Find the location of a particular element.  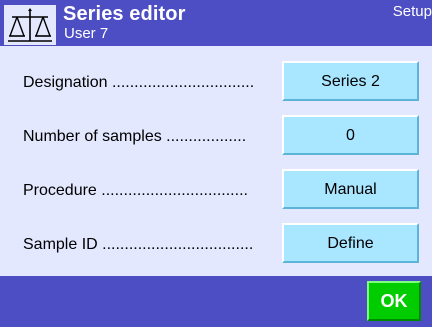

user-label: User 7 is located at coordinates (86, 33).